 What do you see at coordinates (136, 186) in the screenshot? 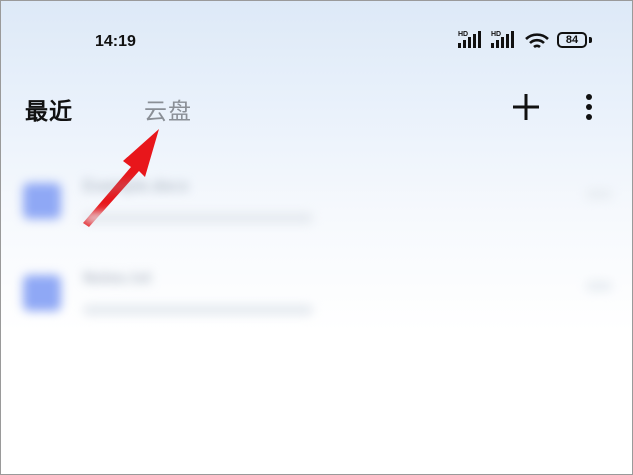
I see `file-name: Example.docx` at bounding box center [136, 186].